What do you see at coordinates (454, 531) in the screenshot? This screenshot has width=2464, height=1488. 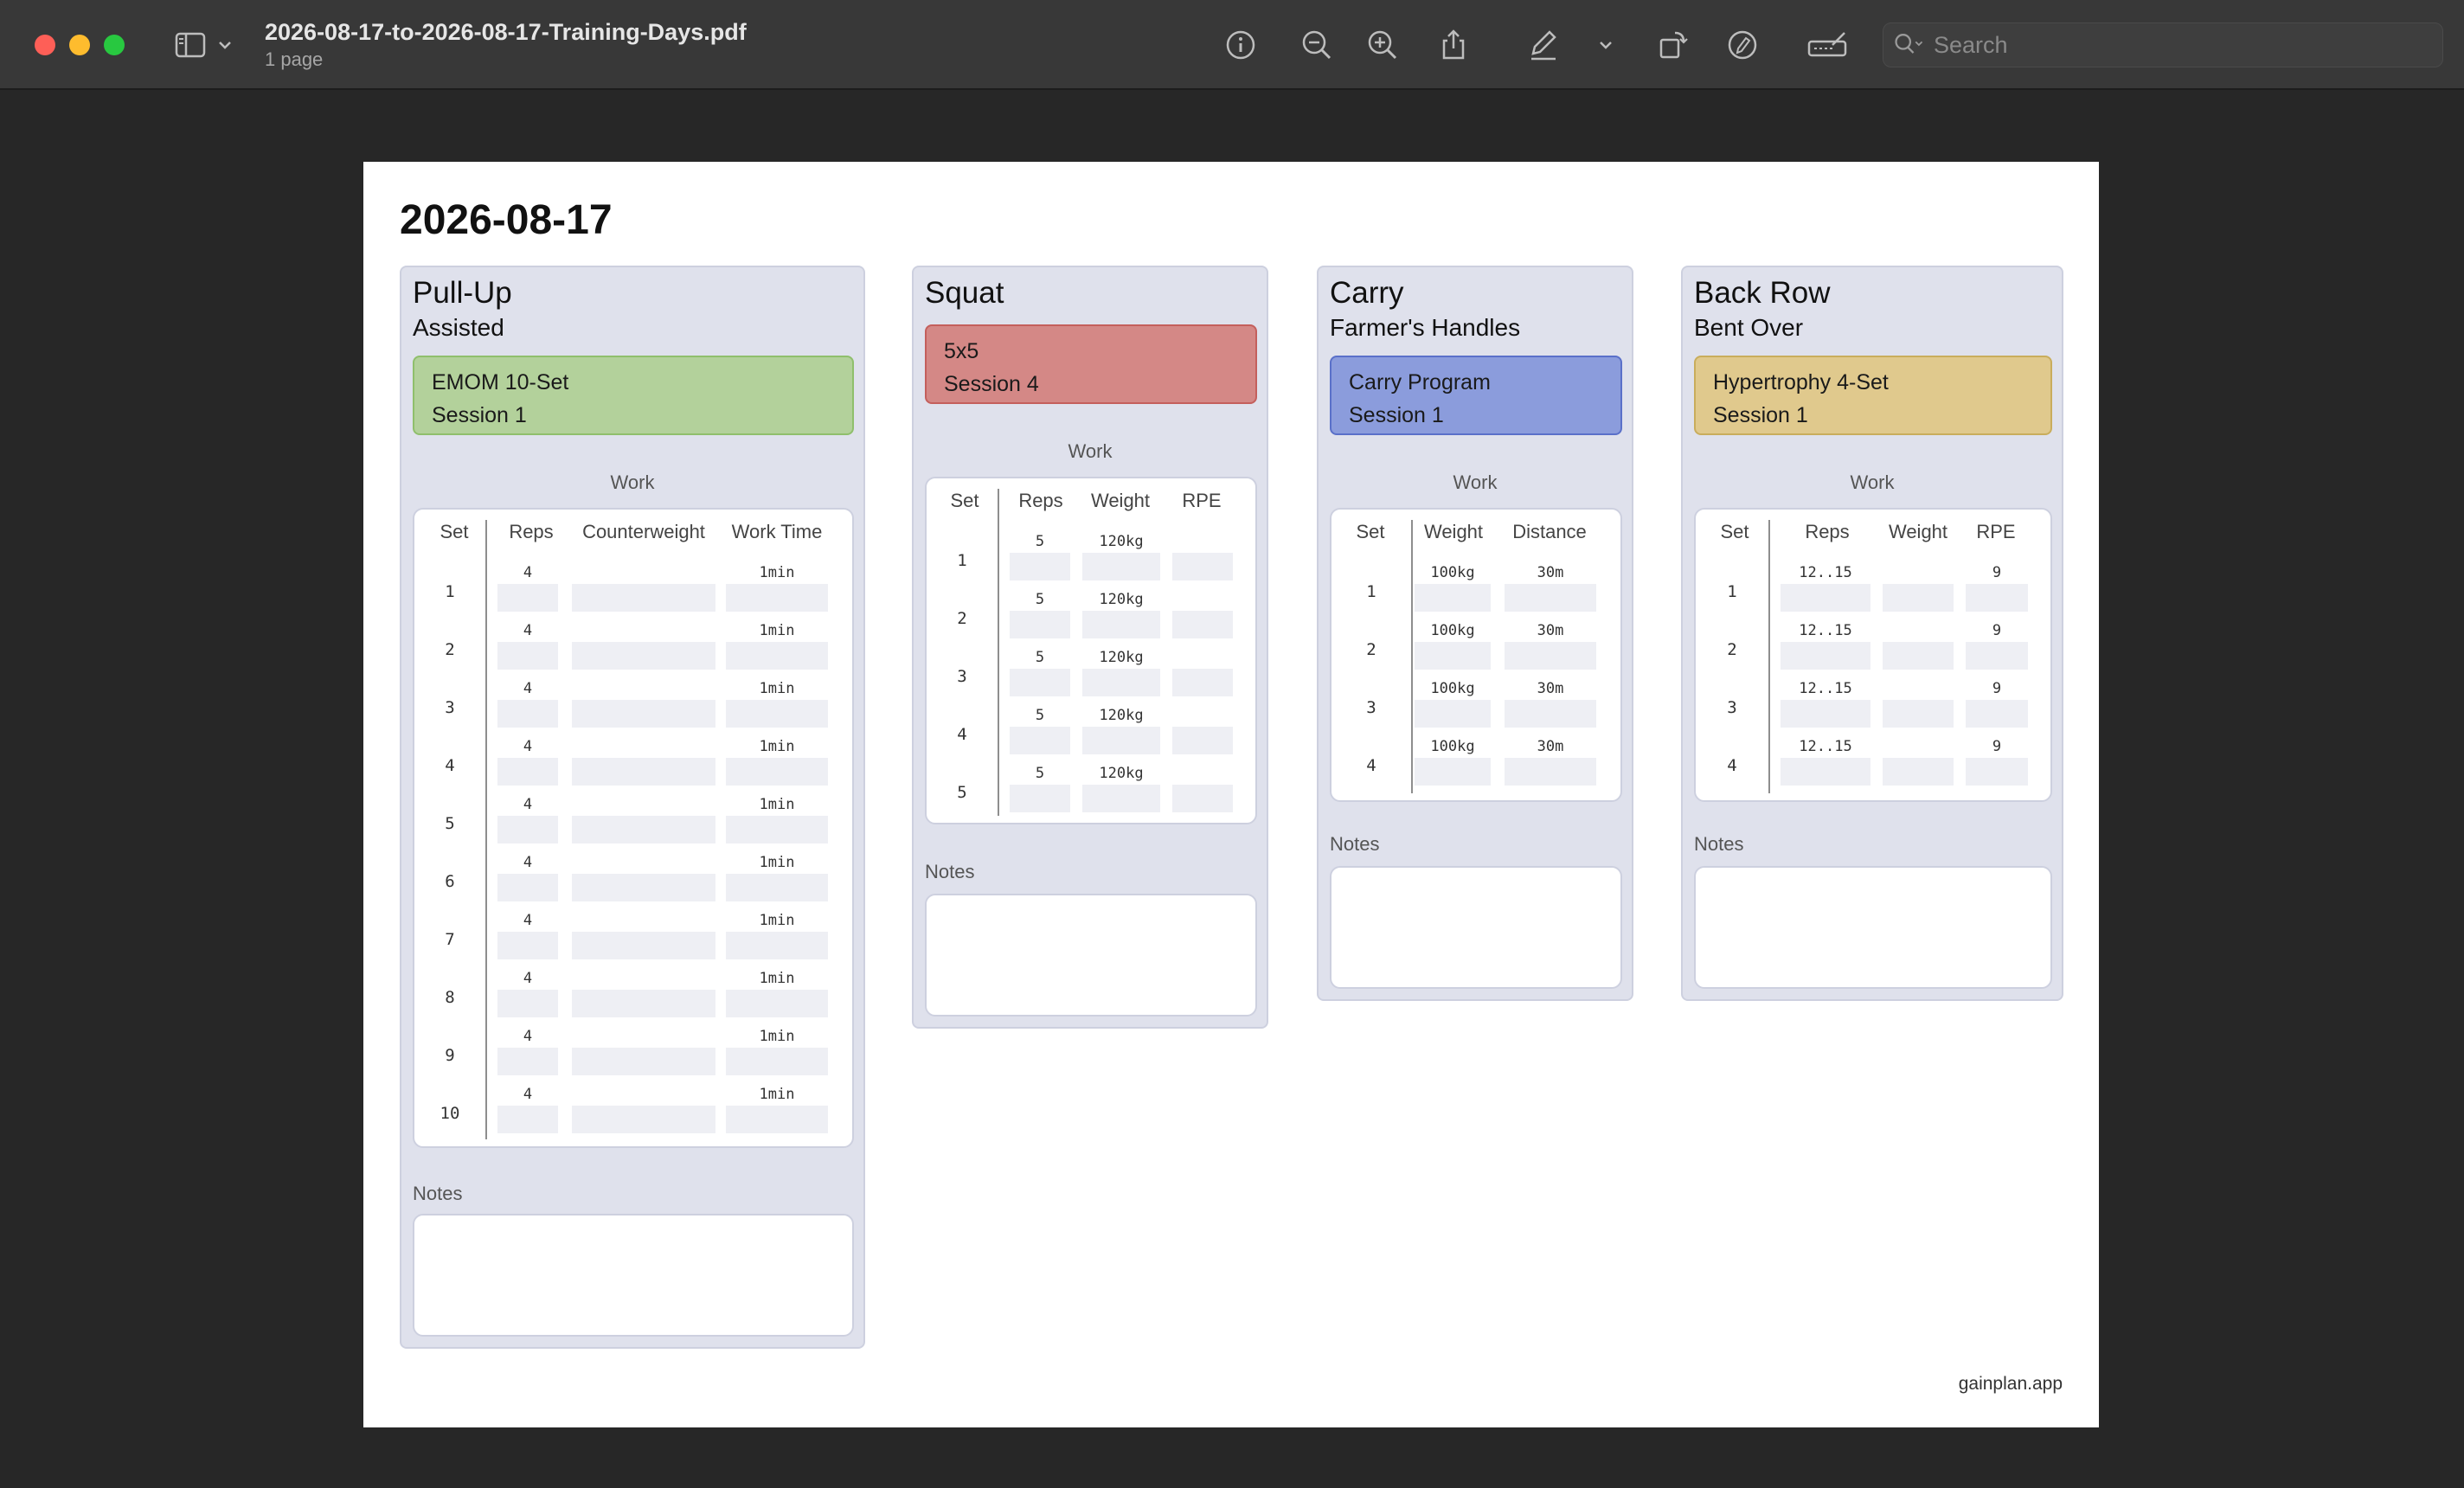 I see `column-header-set: Set` at bounding box center [454, 531].